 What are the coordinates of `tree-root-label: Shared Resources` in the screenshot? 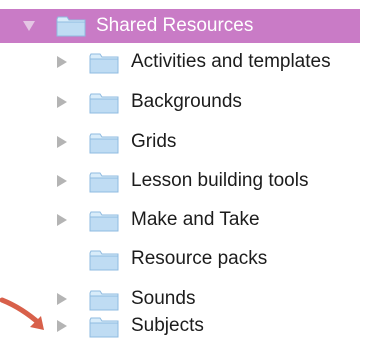 It's located at (175, 25).